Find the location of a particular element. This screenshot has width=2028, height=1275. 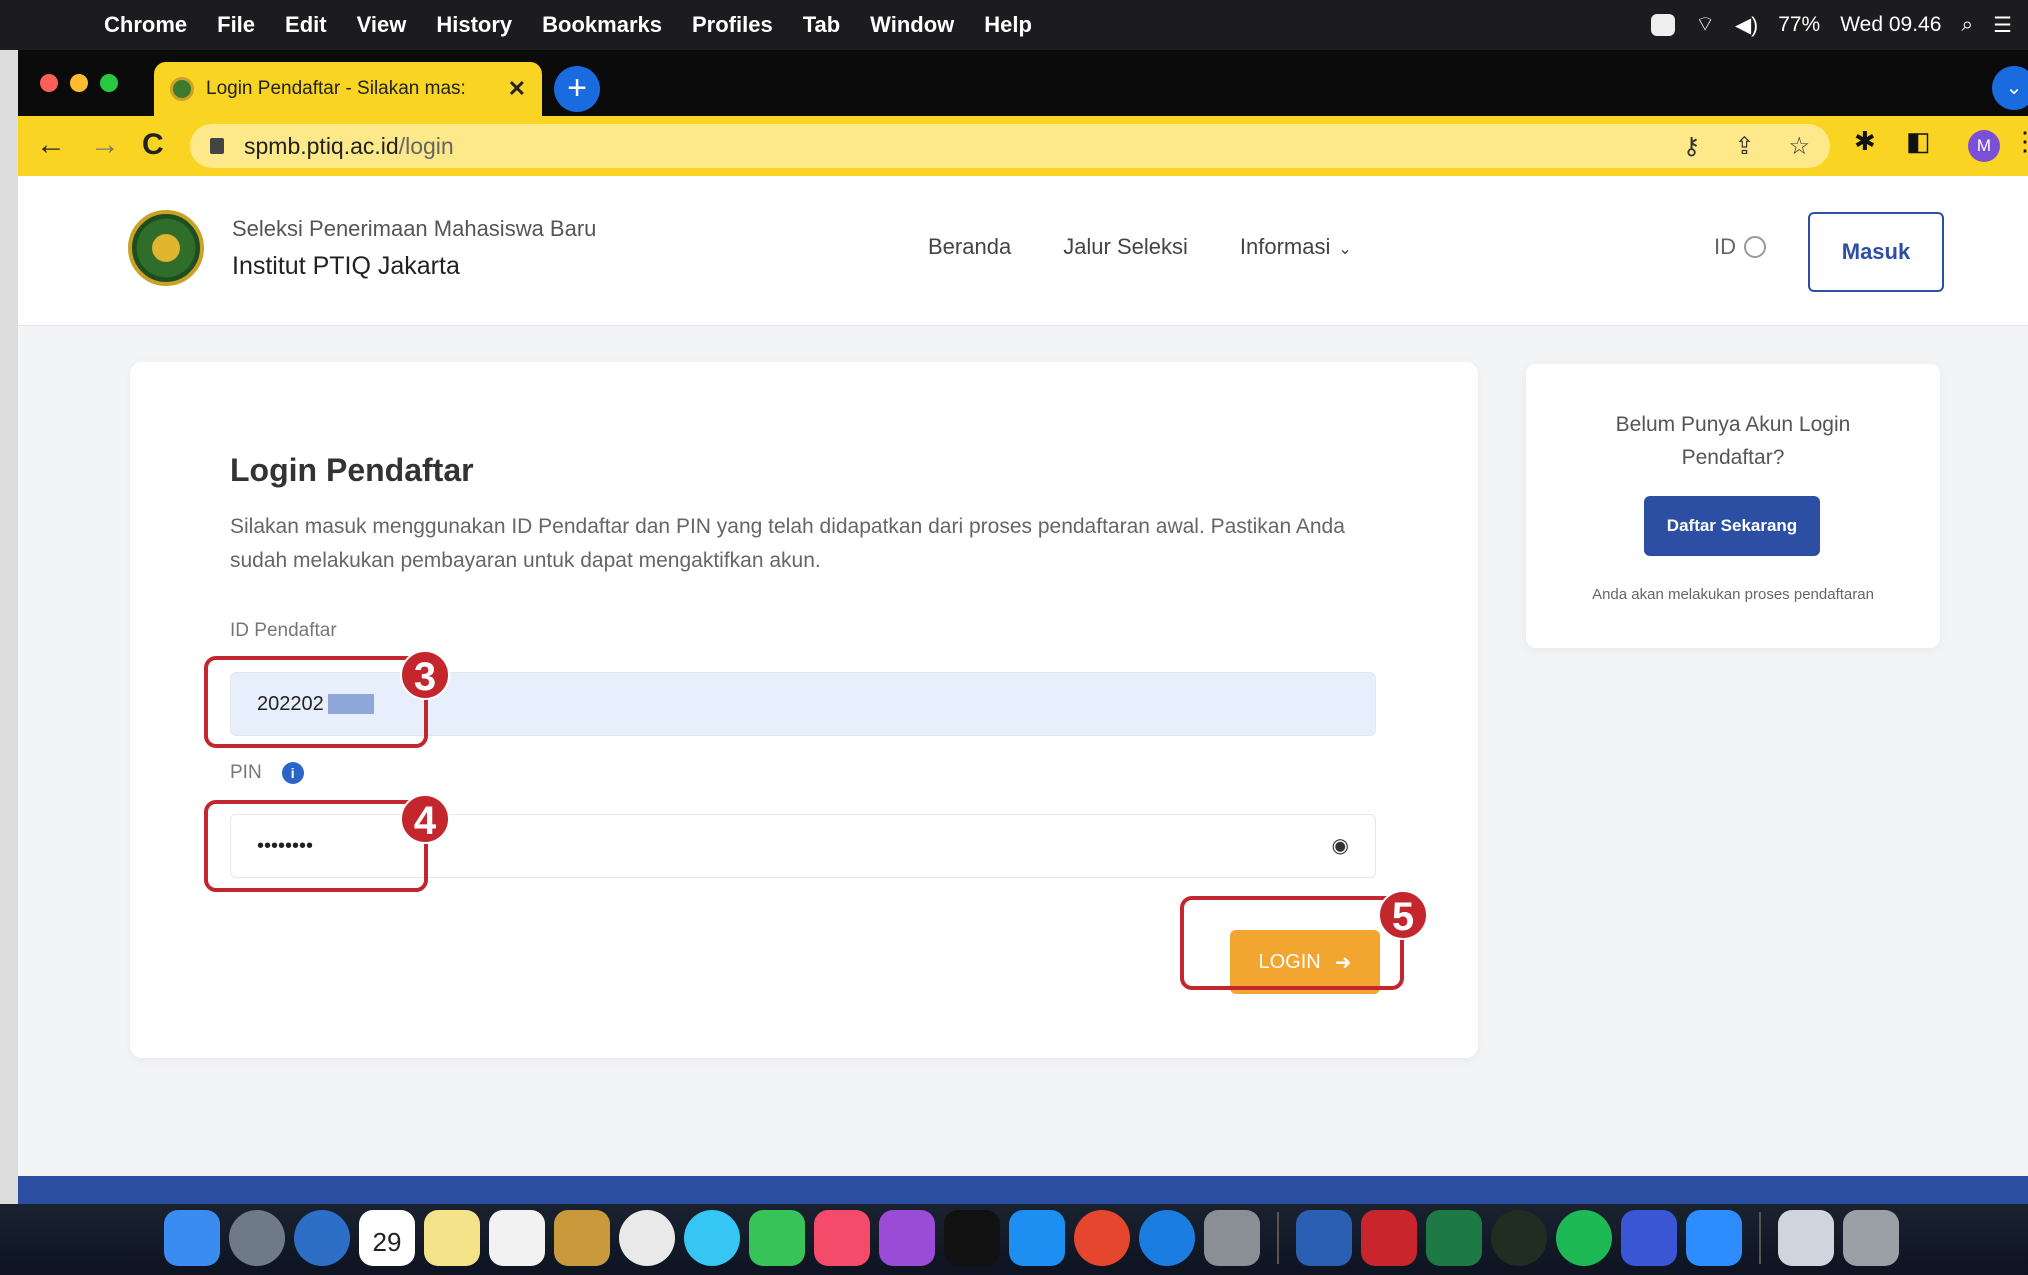

desktop-edge is located at coordinates (9, 662).